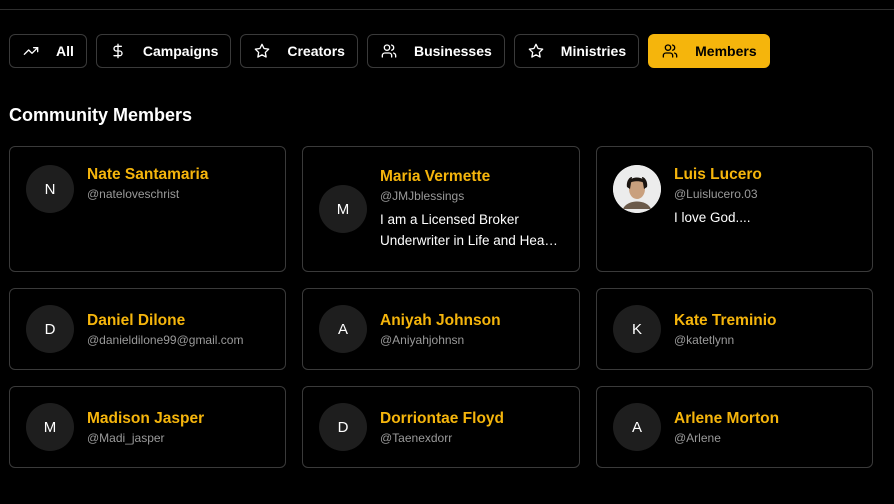  Describe the element at coordinates (31, 51) in the screenshot. I see `trending-up-icon` at that location.